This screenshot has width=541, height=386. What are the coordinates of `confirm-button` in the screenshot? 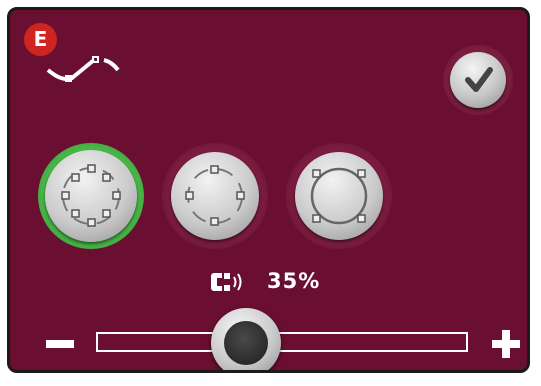 It's located at (478, 80).